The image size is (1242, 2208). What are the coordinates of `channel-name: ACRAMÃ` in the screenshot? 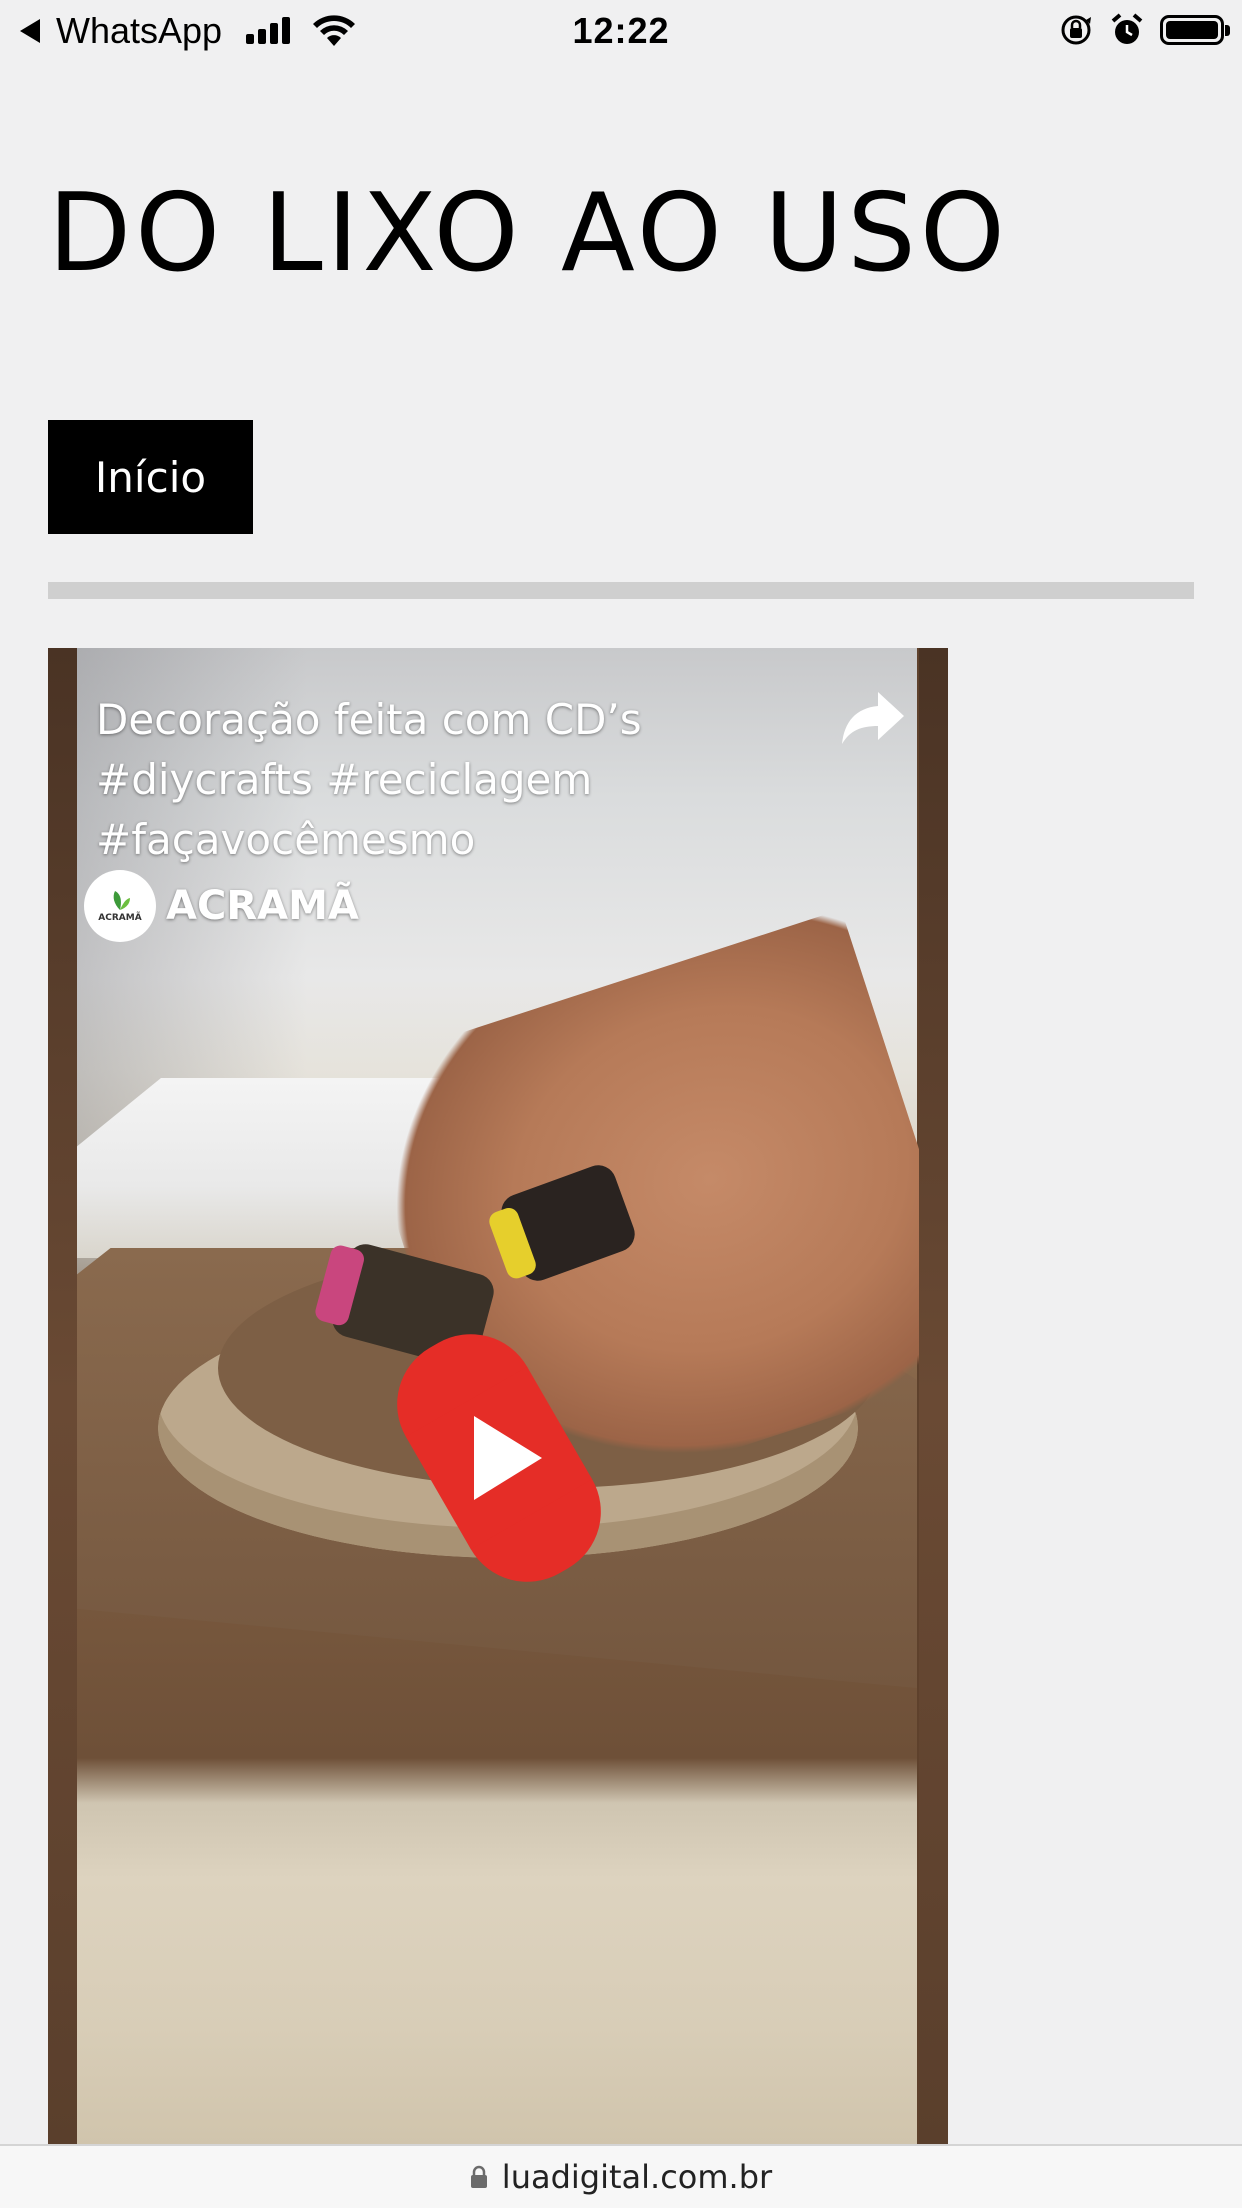 It's located at (262, 906).